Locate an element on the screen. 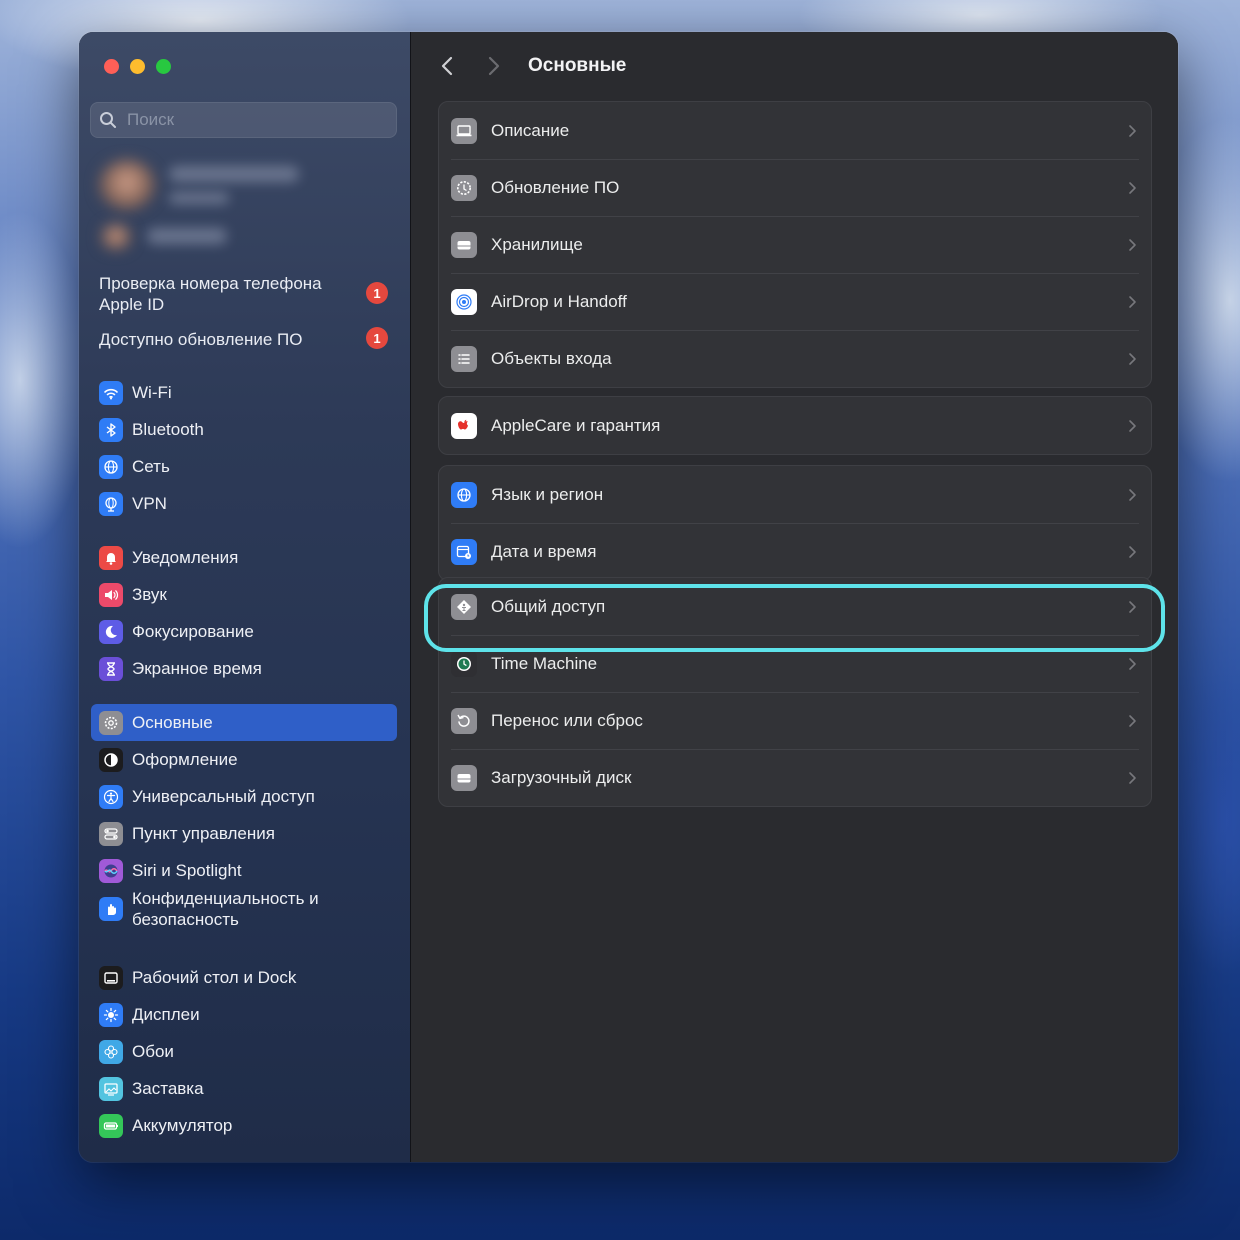  sidebar-item-battery: Аккумулятор is located at coordinates (244, 1125).